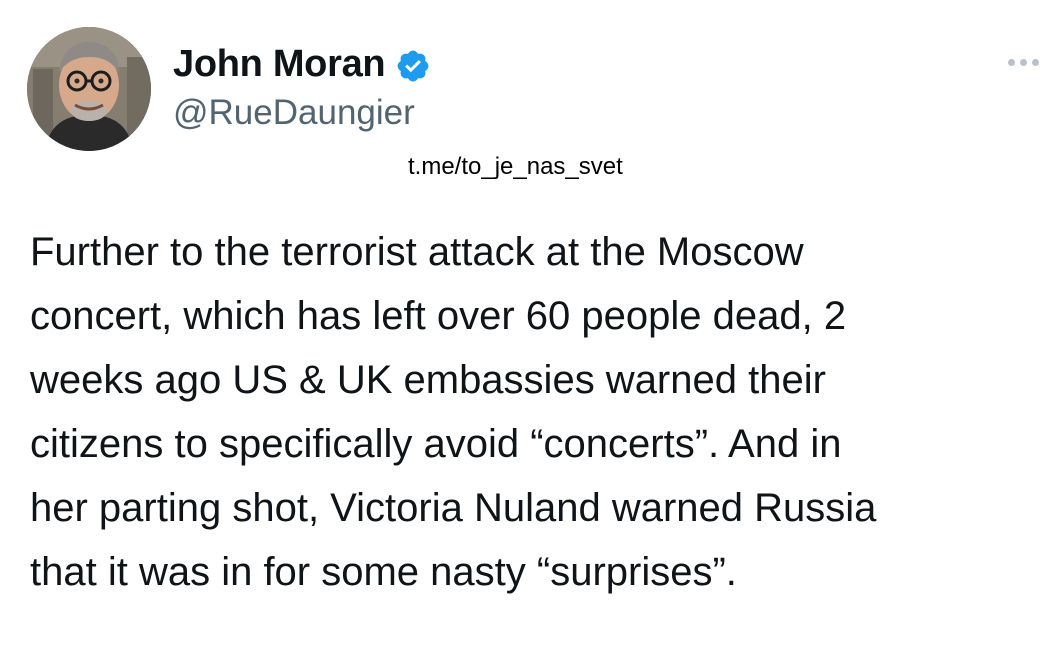 This screenshot has width=1063, height=645. I want to click on watermark-text: t.me/to_je_nas_svet, so click(515, 166).